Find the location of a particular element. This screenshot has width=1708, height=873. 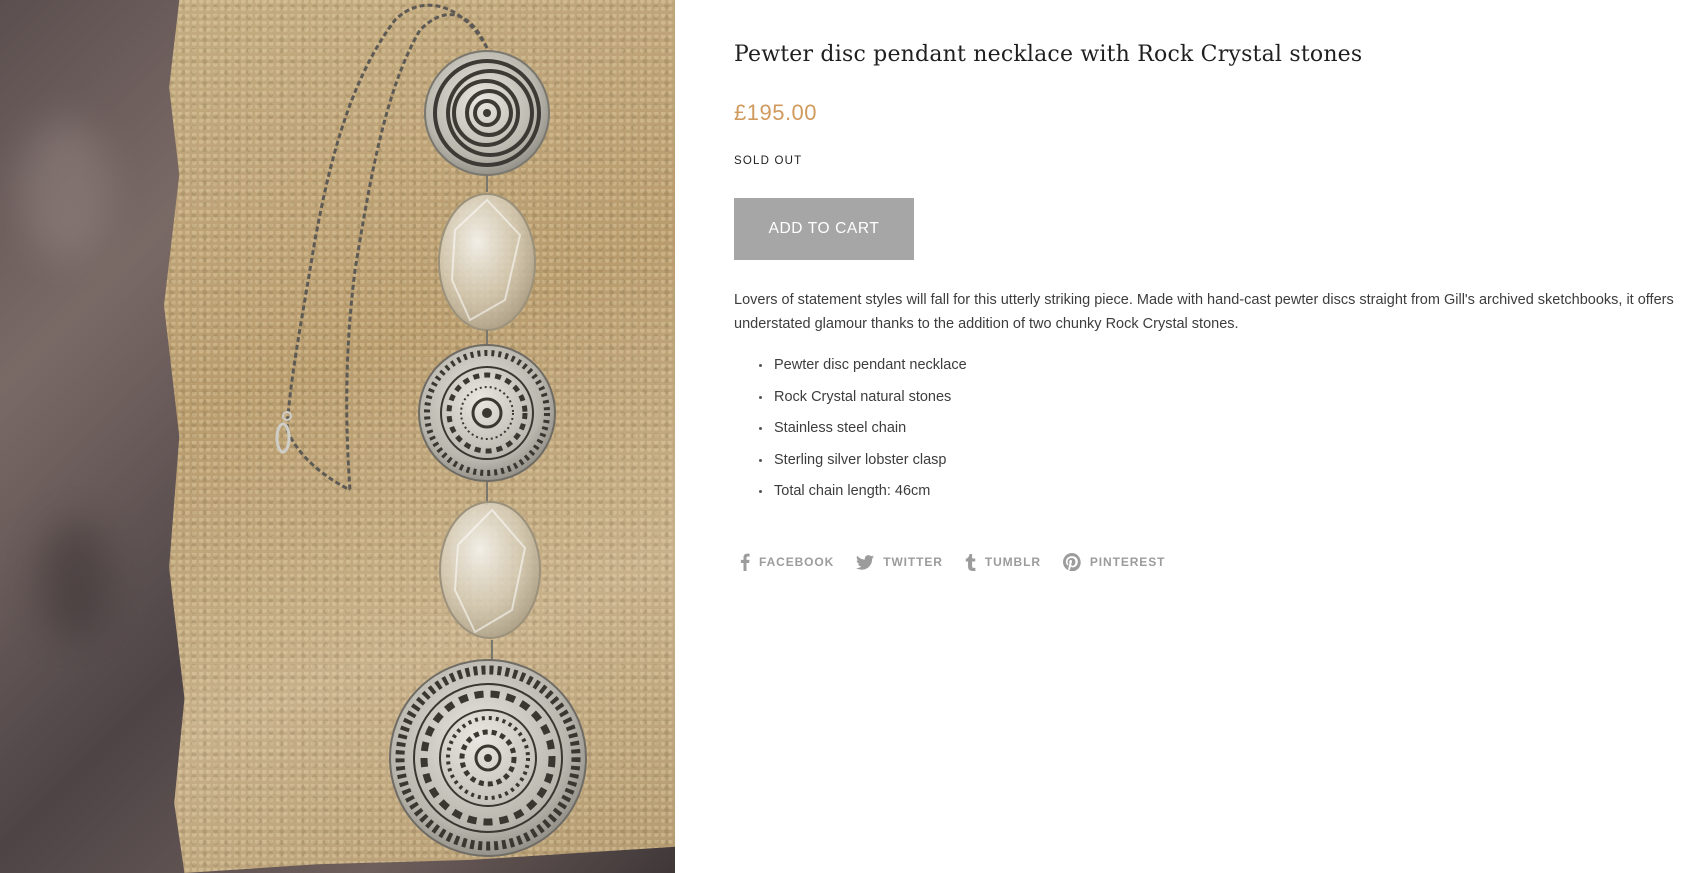

list-item: Rock Crystal natural stones is located at coordinates (863, 401).